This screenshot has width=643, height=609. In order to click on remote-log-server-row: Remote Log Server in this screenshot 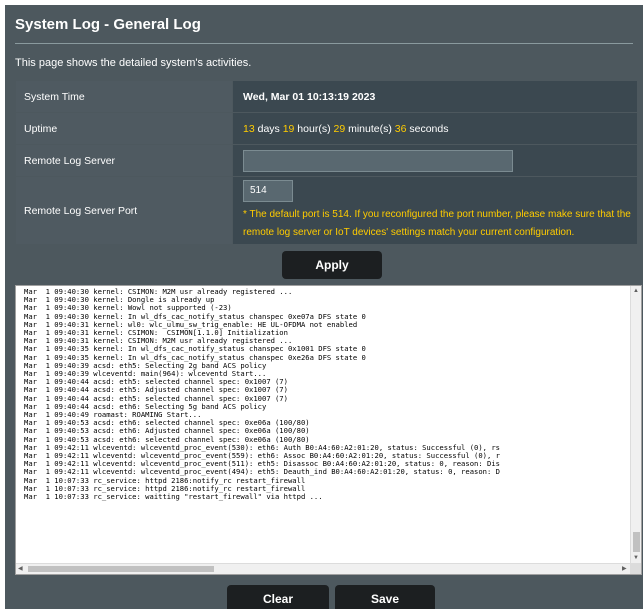, I will do `click(326, 160)`.